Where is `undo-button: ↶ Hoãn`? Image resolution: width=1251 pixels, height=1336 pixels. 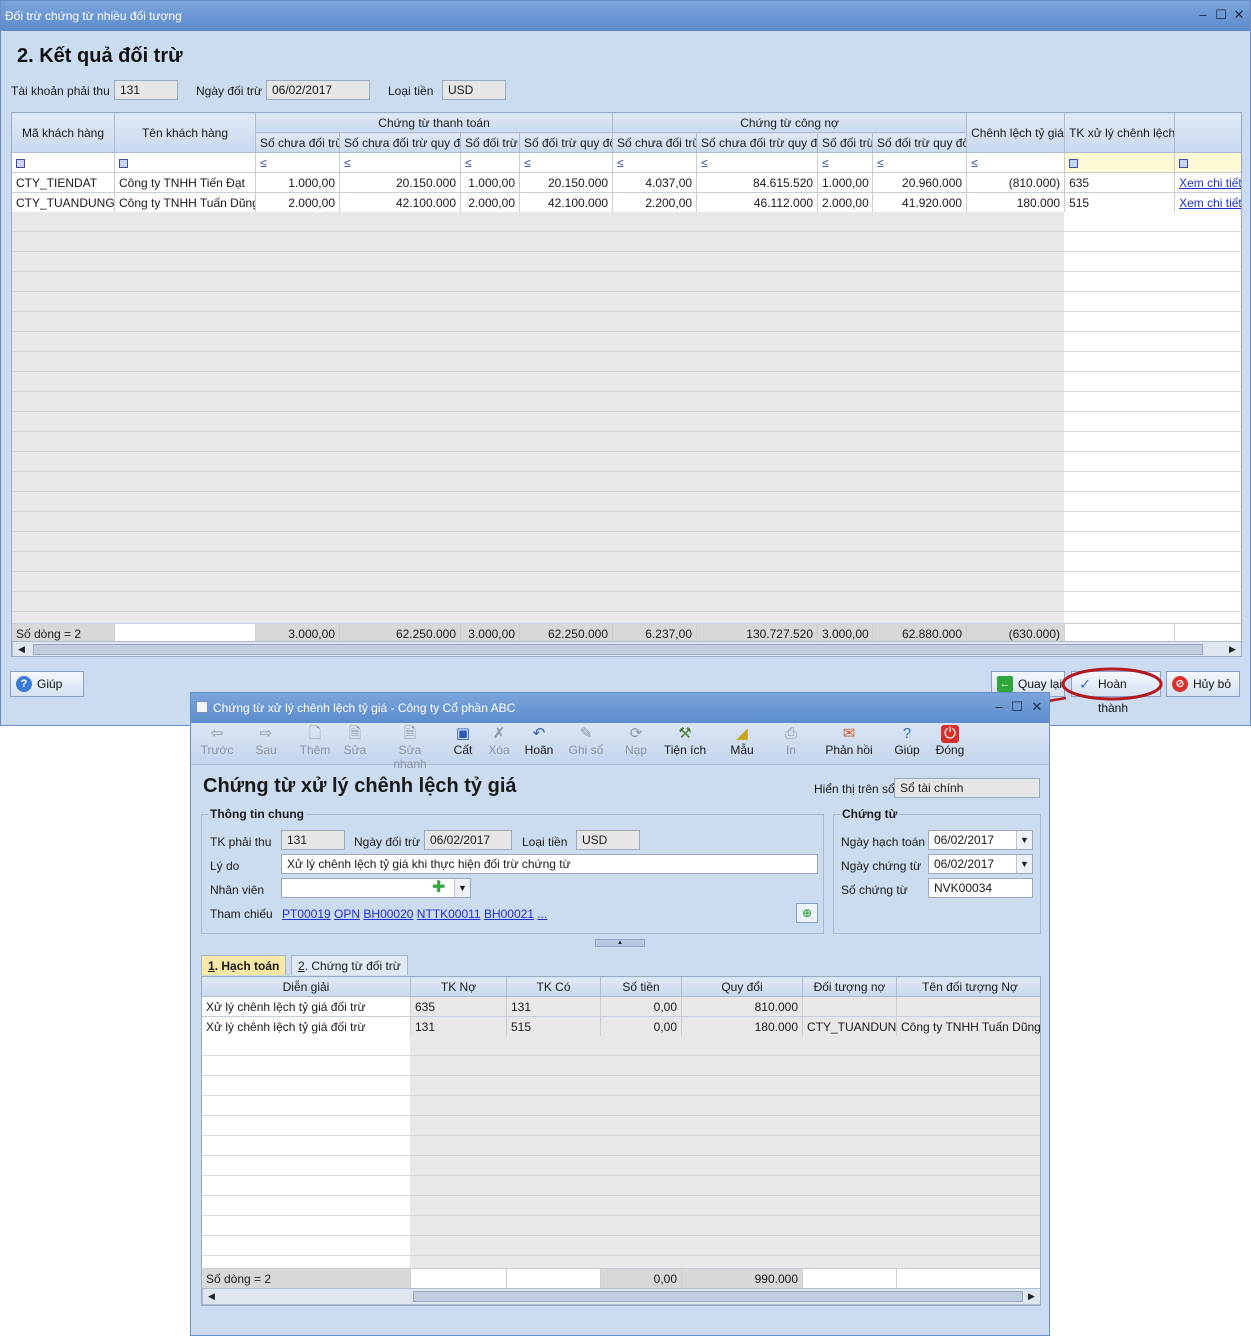 undo-button: ↶ Hoãn is located at coordinates (539, 741).